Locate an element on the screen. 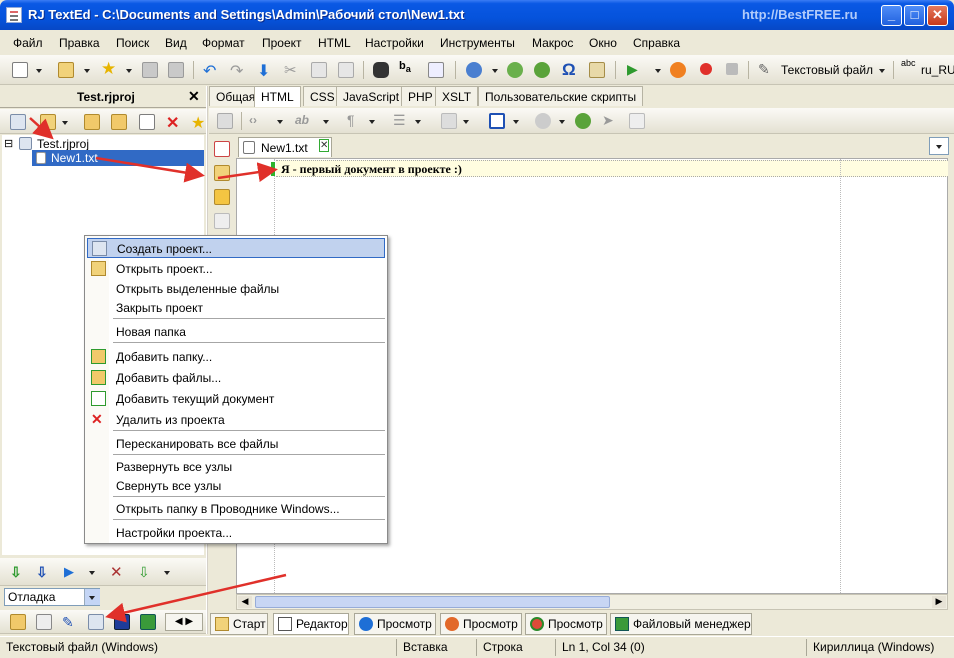 Image resolution: width=954 pixels, height=658 pixels. step-into-icon: ⇩ is located at coordinates (18, 572).